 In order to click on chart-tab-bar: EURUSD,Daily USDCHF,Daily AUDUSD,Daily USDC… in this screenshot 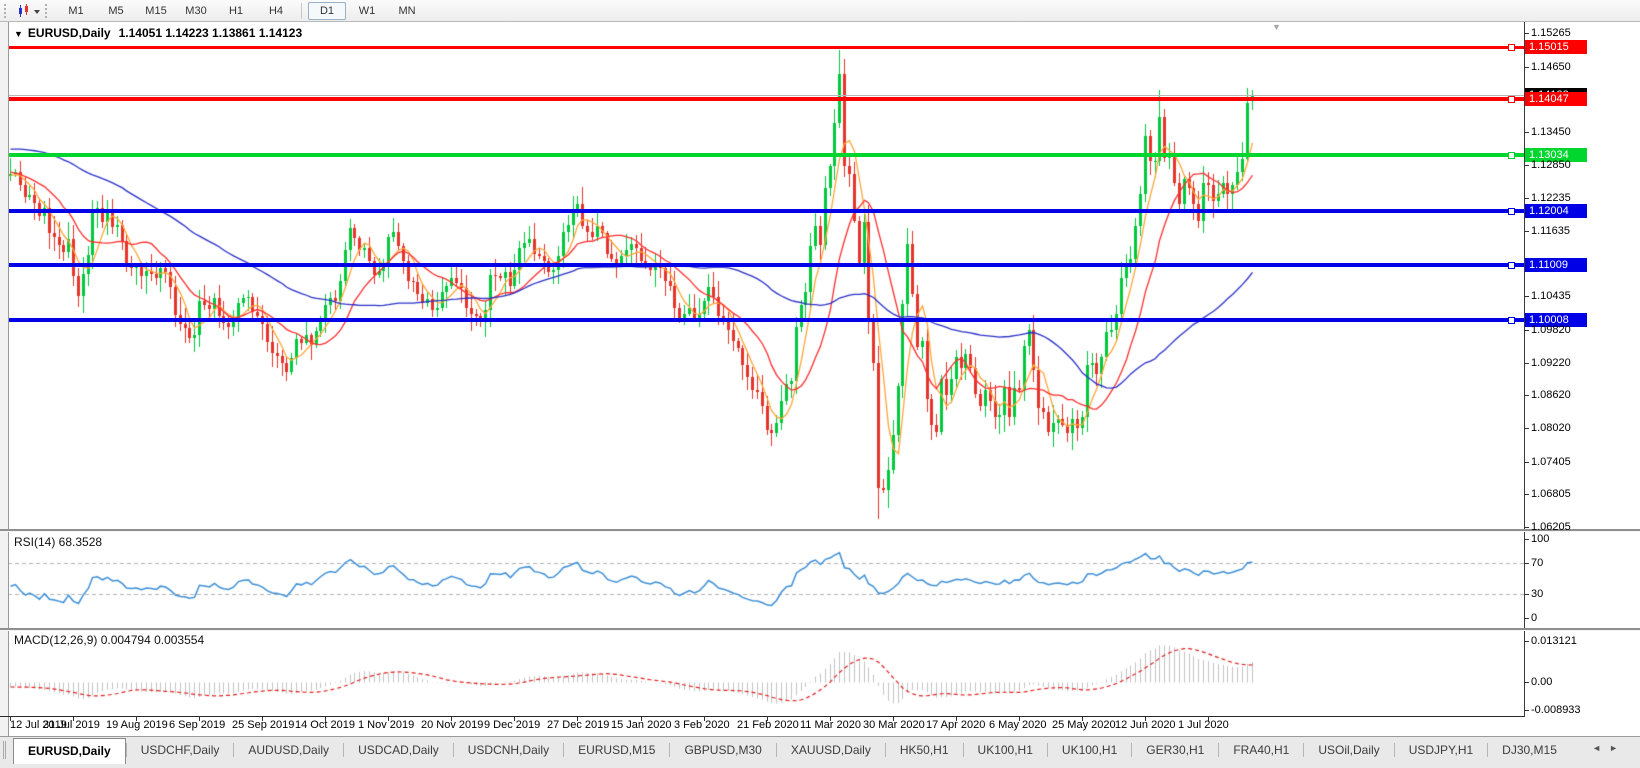, I will do `click(820, 752)`.